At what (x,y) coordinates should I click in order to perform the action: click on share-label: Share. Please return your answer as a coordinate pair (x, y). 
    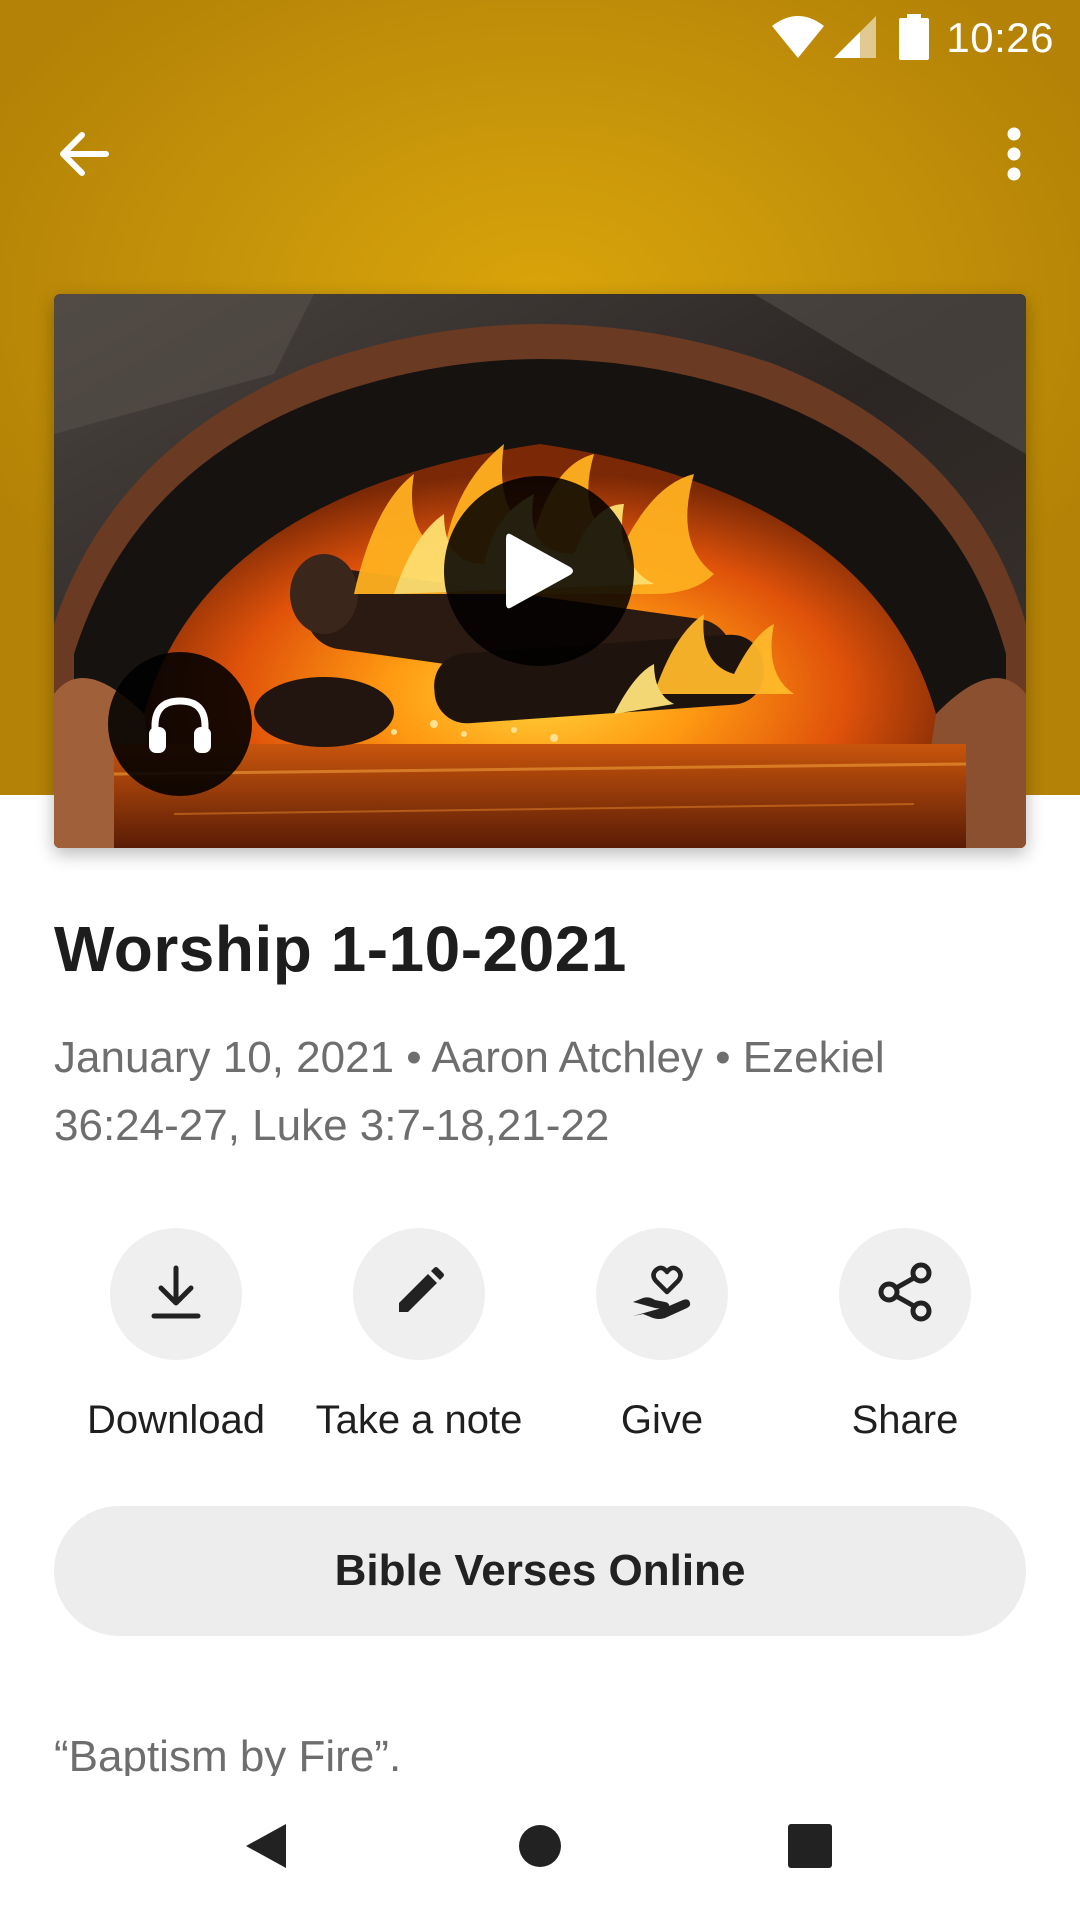
    Looking at the image, I should click on (905, 1420).